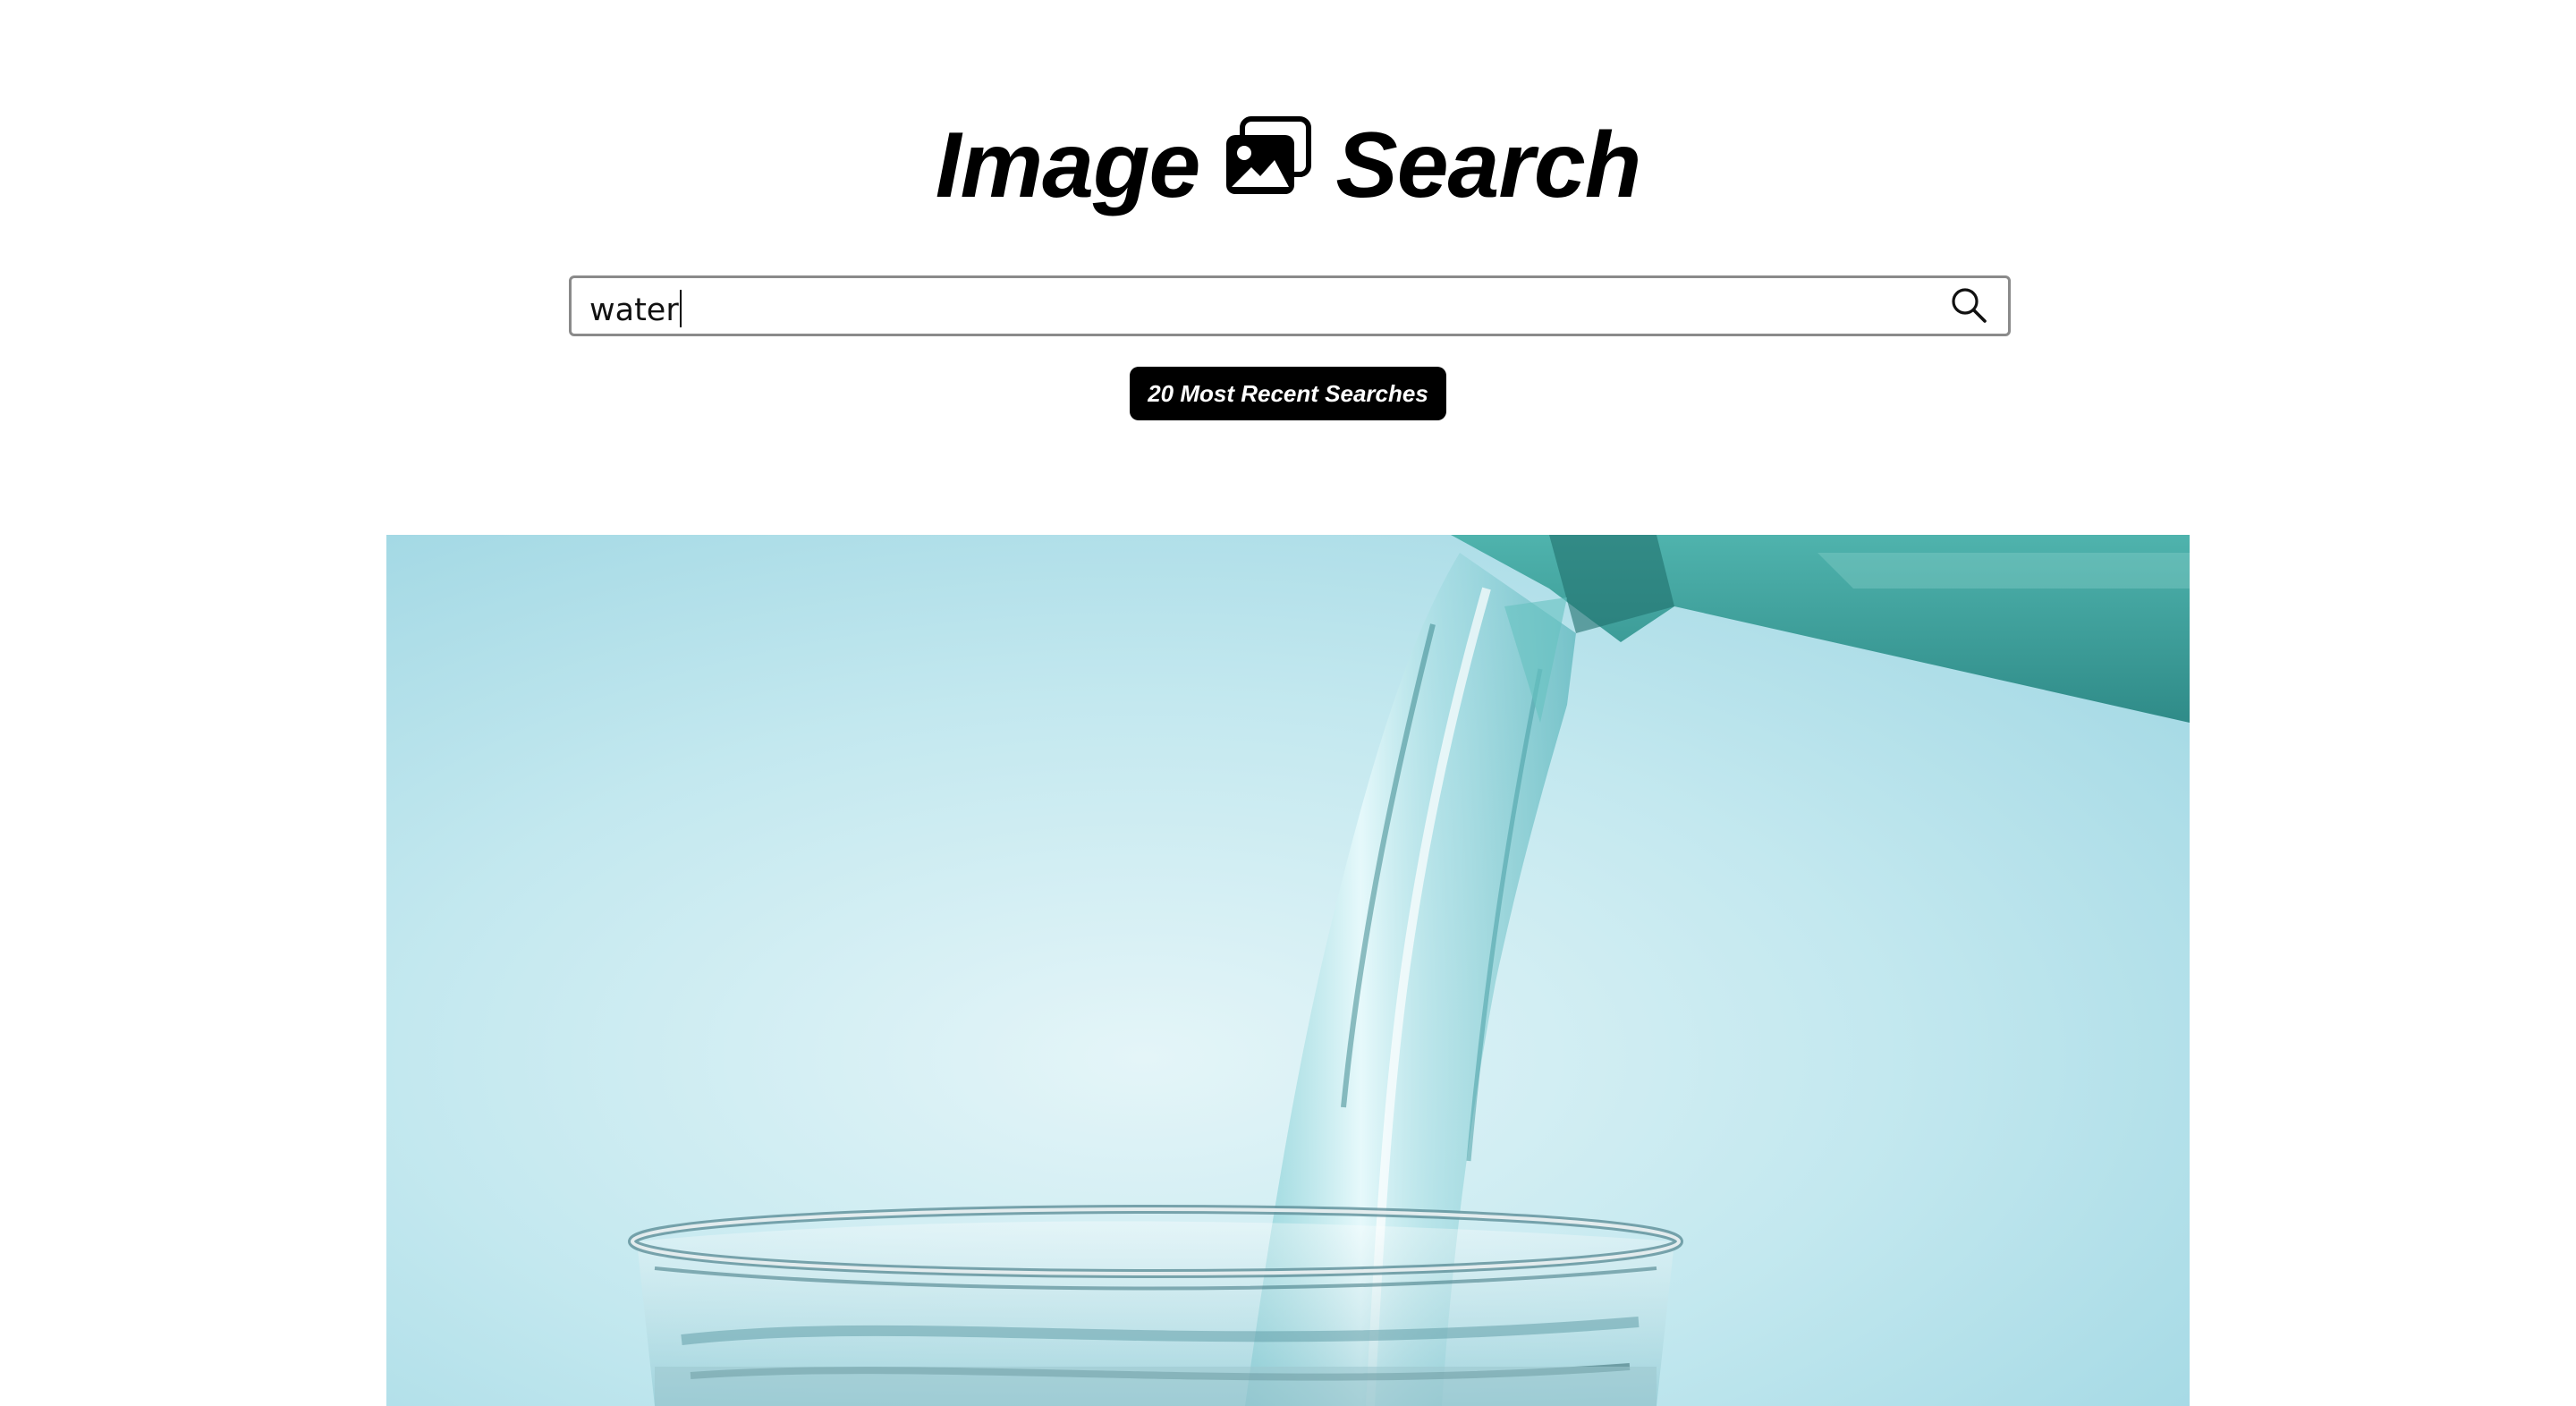 This screenshot has width=2576, height=1406. Describe the element at coordinates (680, 309) in the screenshot. I see `text-caret` at that location.